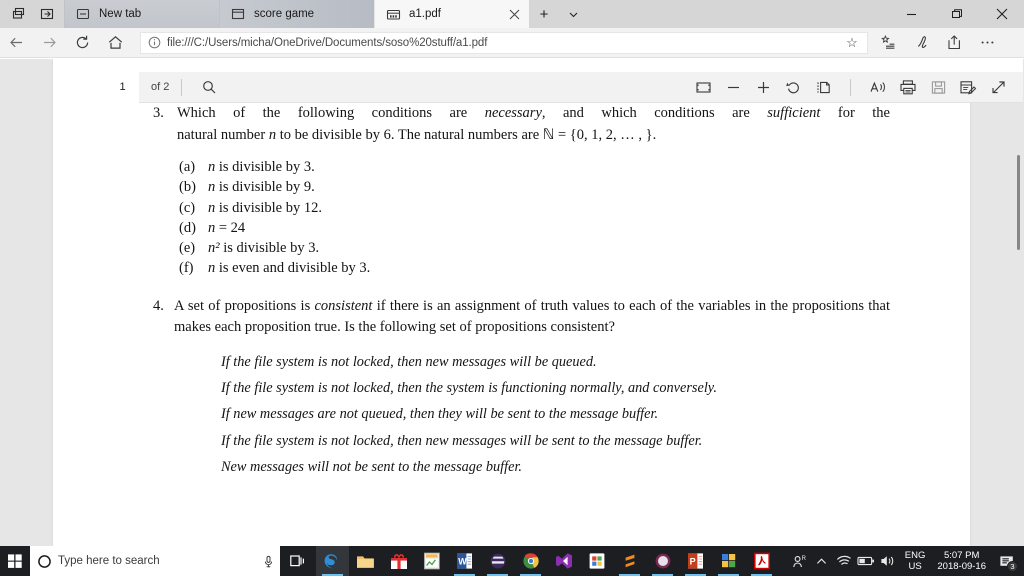 The height and width of the screenshot is (576, 1024). I want to click on set-tabs-aside-icon, so click(47, 14).